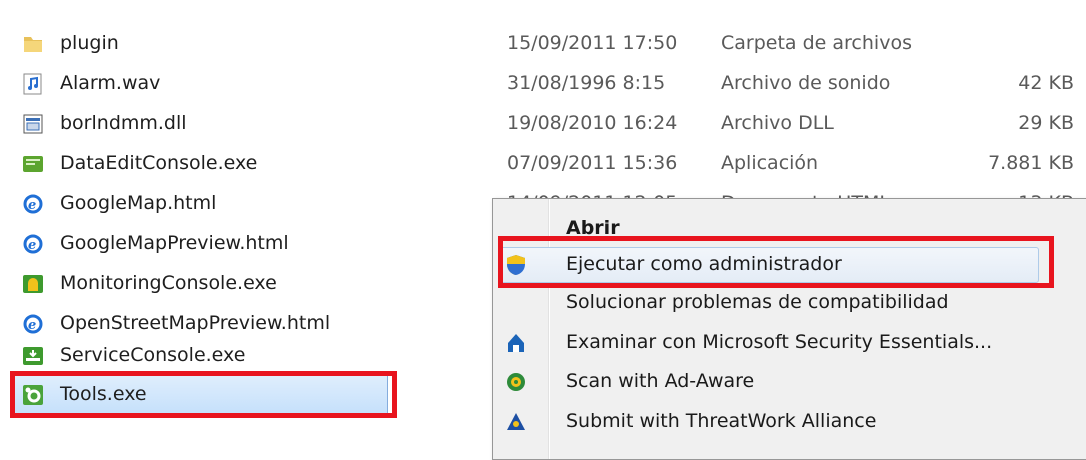  What do you see at coordinates (123, 123) in the screenshot?
I see `file-name: borlndmm.dll` at bounding box center [123, 123].